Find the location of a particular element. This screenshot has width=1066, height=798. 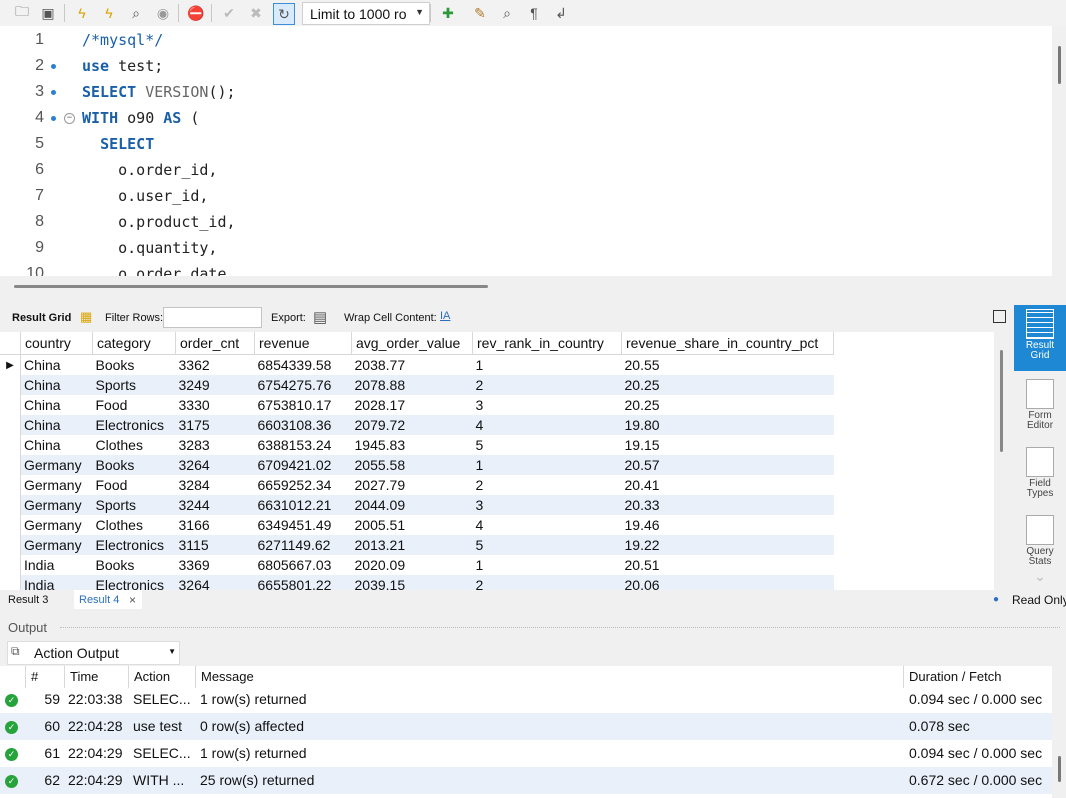

table-cell: 2055.58 is located at coordinates (412, 465).